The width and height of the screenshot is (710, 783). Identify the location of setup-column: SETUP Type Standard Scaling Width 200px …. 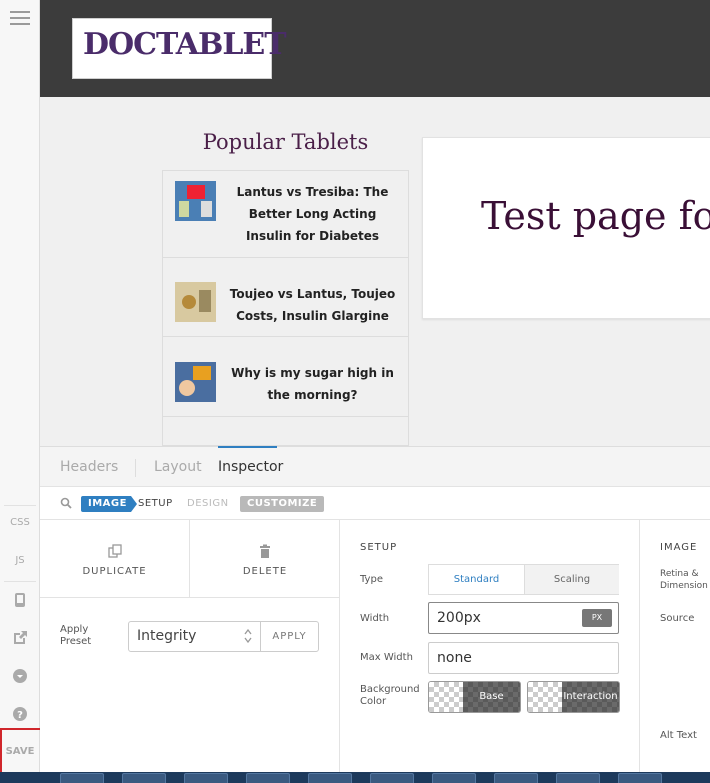
(490, 646).